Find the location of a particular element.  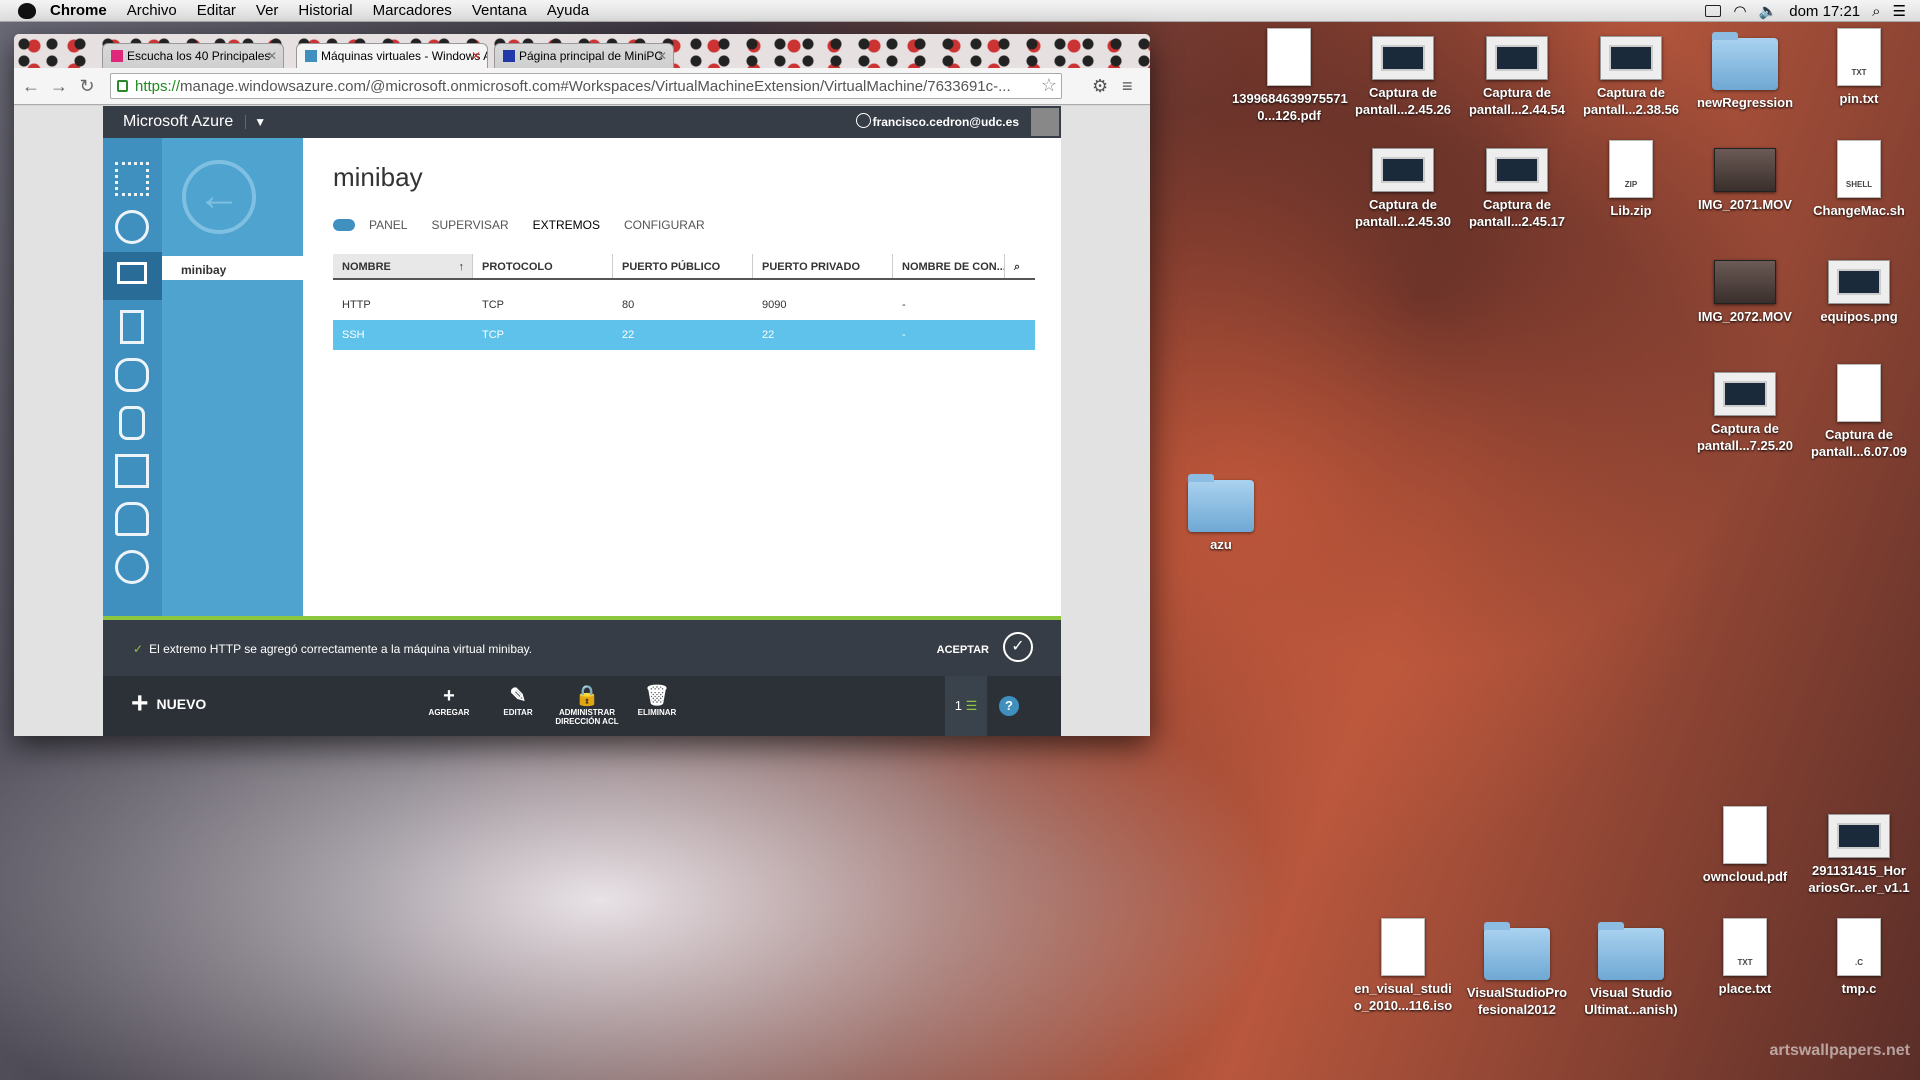

desktop-icon: equipos.png is located at coordinates (1859, 288).